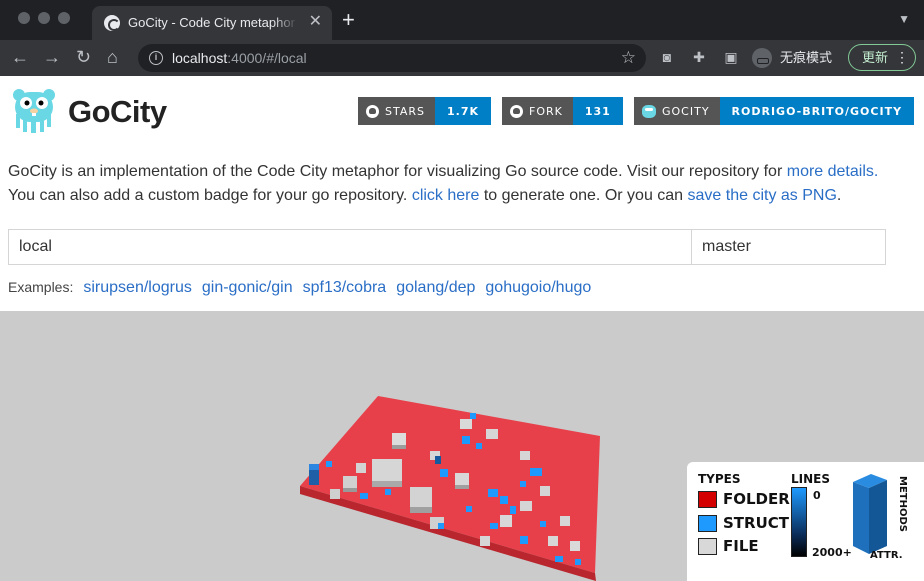 This screenshot has width=924, height=581. Describe the element at coordinates (707, 499) in the screenshot. I see `folder-swatch` at that location.